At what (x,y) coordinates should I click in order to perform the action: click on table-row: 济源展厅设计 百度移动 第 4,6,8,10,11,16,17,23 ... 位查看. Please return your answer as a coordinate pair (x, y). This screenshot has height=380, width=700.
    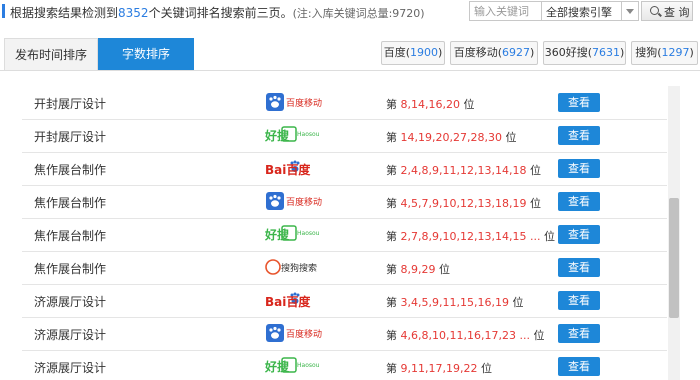
    Looking at the image, I should click on (344, 334).